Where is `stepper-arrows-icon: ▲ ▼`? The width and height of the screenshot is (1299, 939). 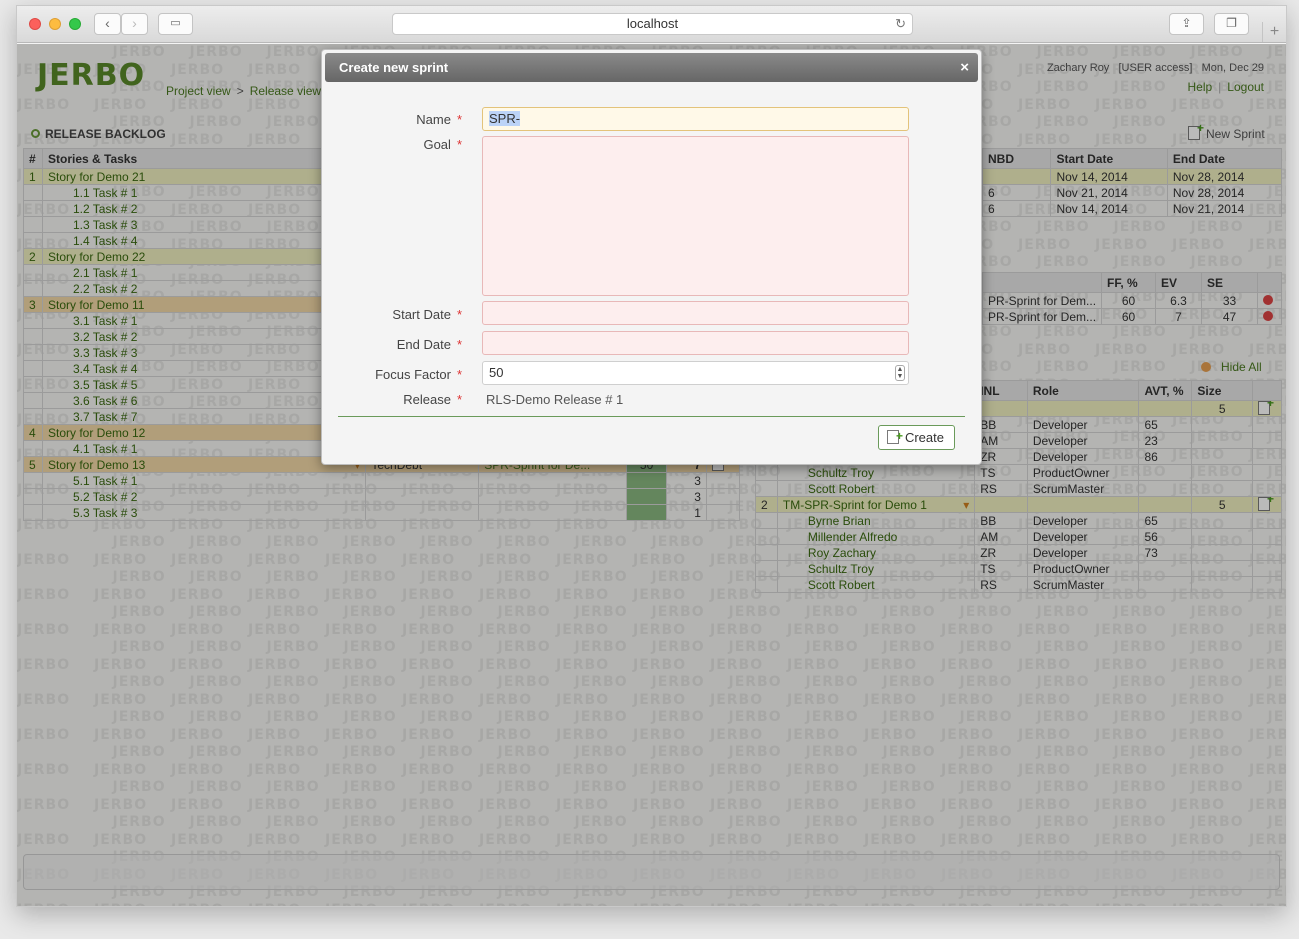 stepper-arrows-icon: ▲ ▼ is located at coordinates (900, 373).